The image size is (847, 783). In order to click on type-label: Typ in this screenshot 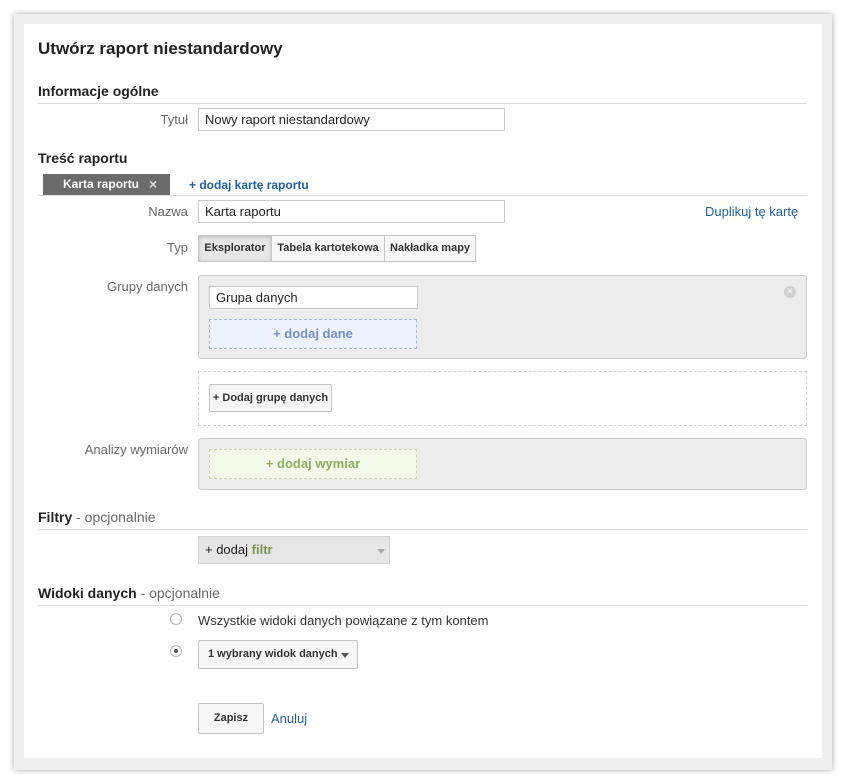, I will do `click(177, 247)`.